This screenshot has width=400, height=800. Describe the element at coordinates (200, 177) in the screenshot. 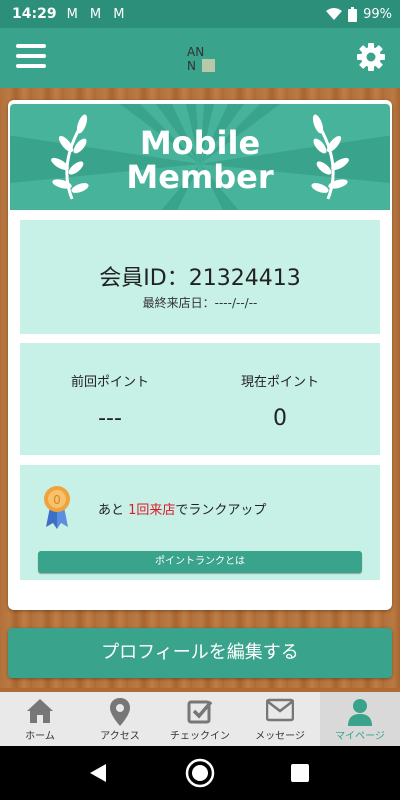

I see `banner-title-line2: Member` at that location.